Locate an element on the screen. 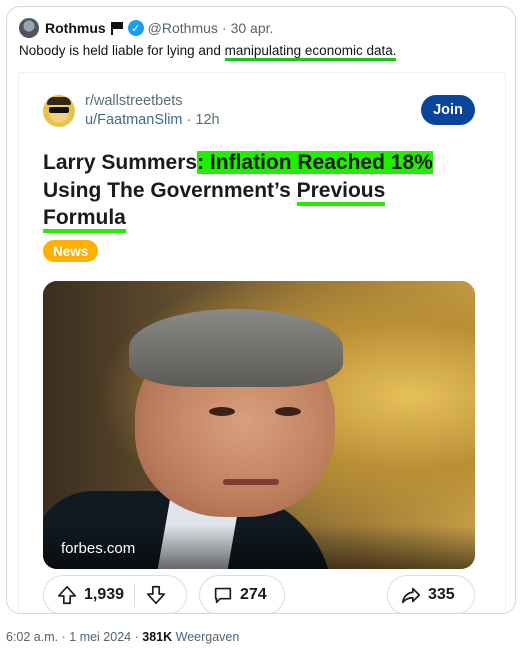 The width and height of the screenshot is (522, 649). headline-part-5: Formula is located at coordinates (84, 219).